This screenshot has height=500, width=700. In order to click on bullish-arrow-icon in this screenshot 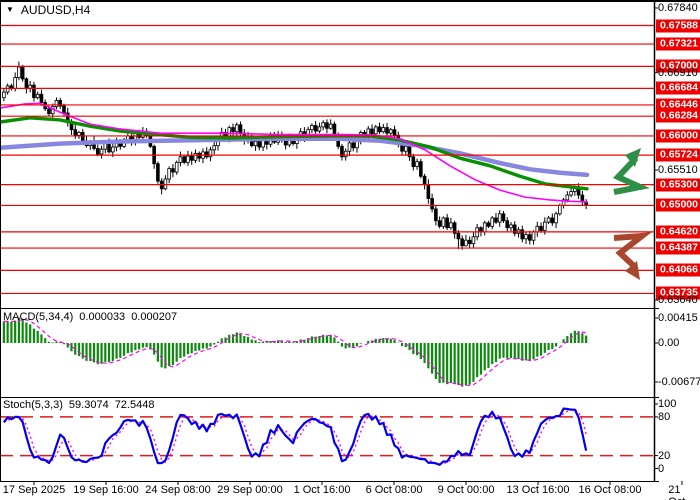, I will do `click(629, 171)`.